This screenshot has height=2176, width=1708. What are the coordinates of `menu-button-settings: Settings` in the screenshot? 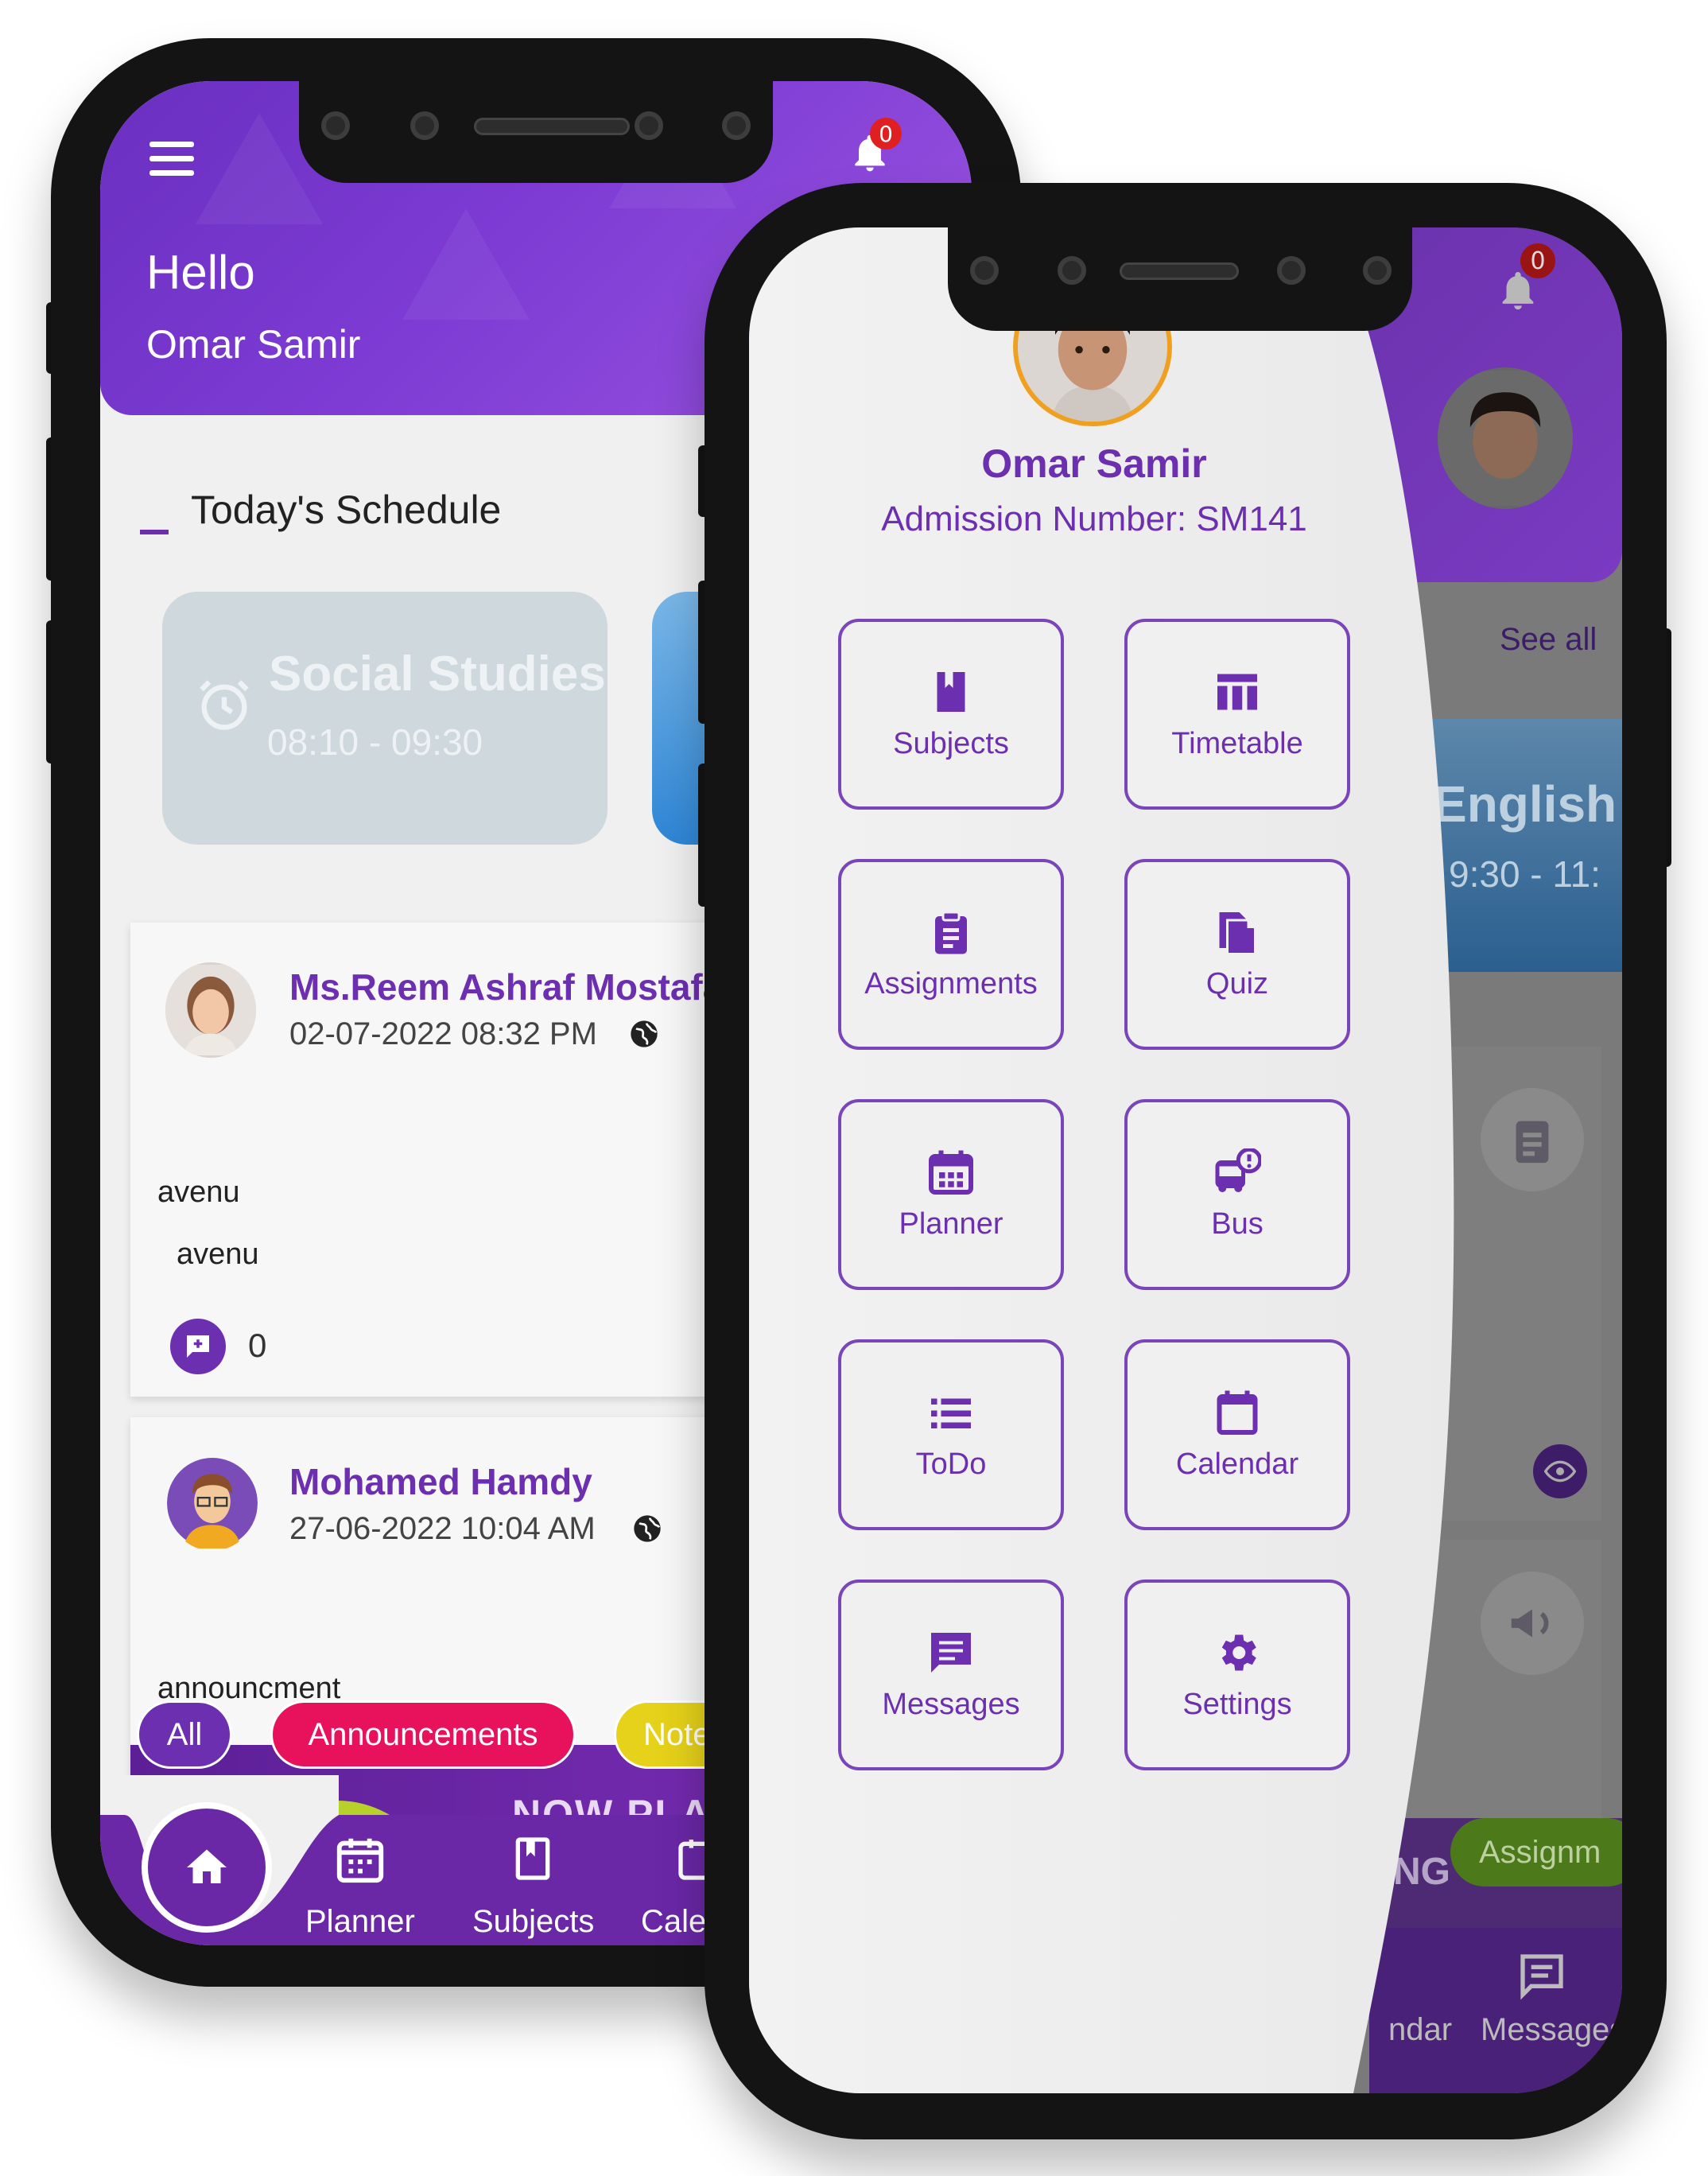 It's located at (1237, 1675).